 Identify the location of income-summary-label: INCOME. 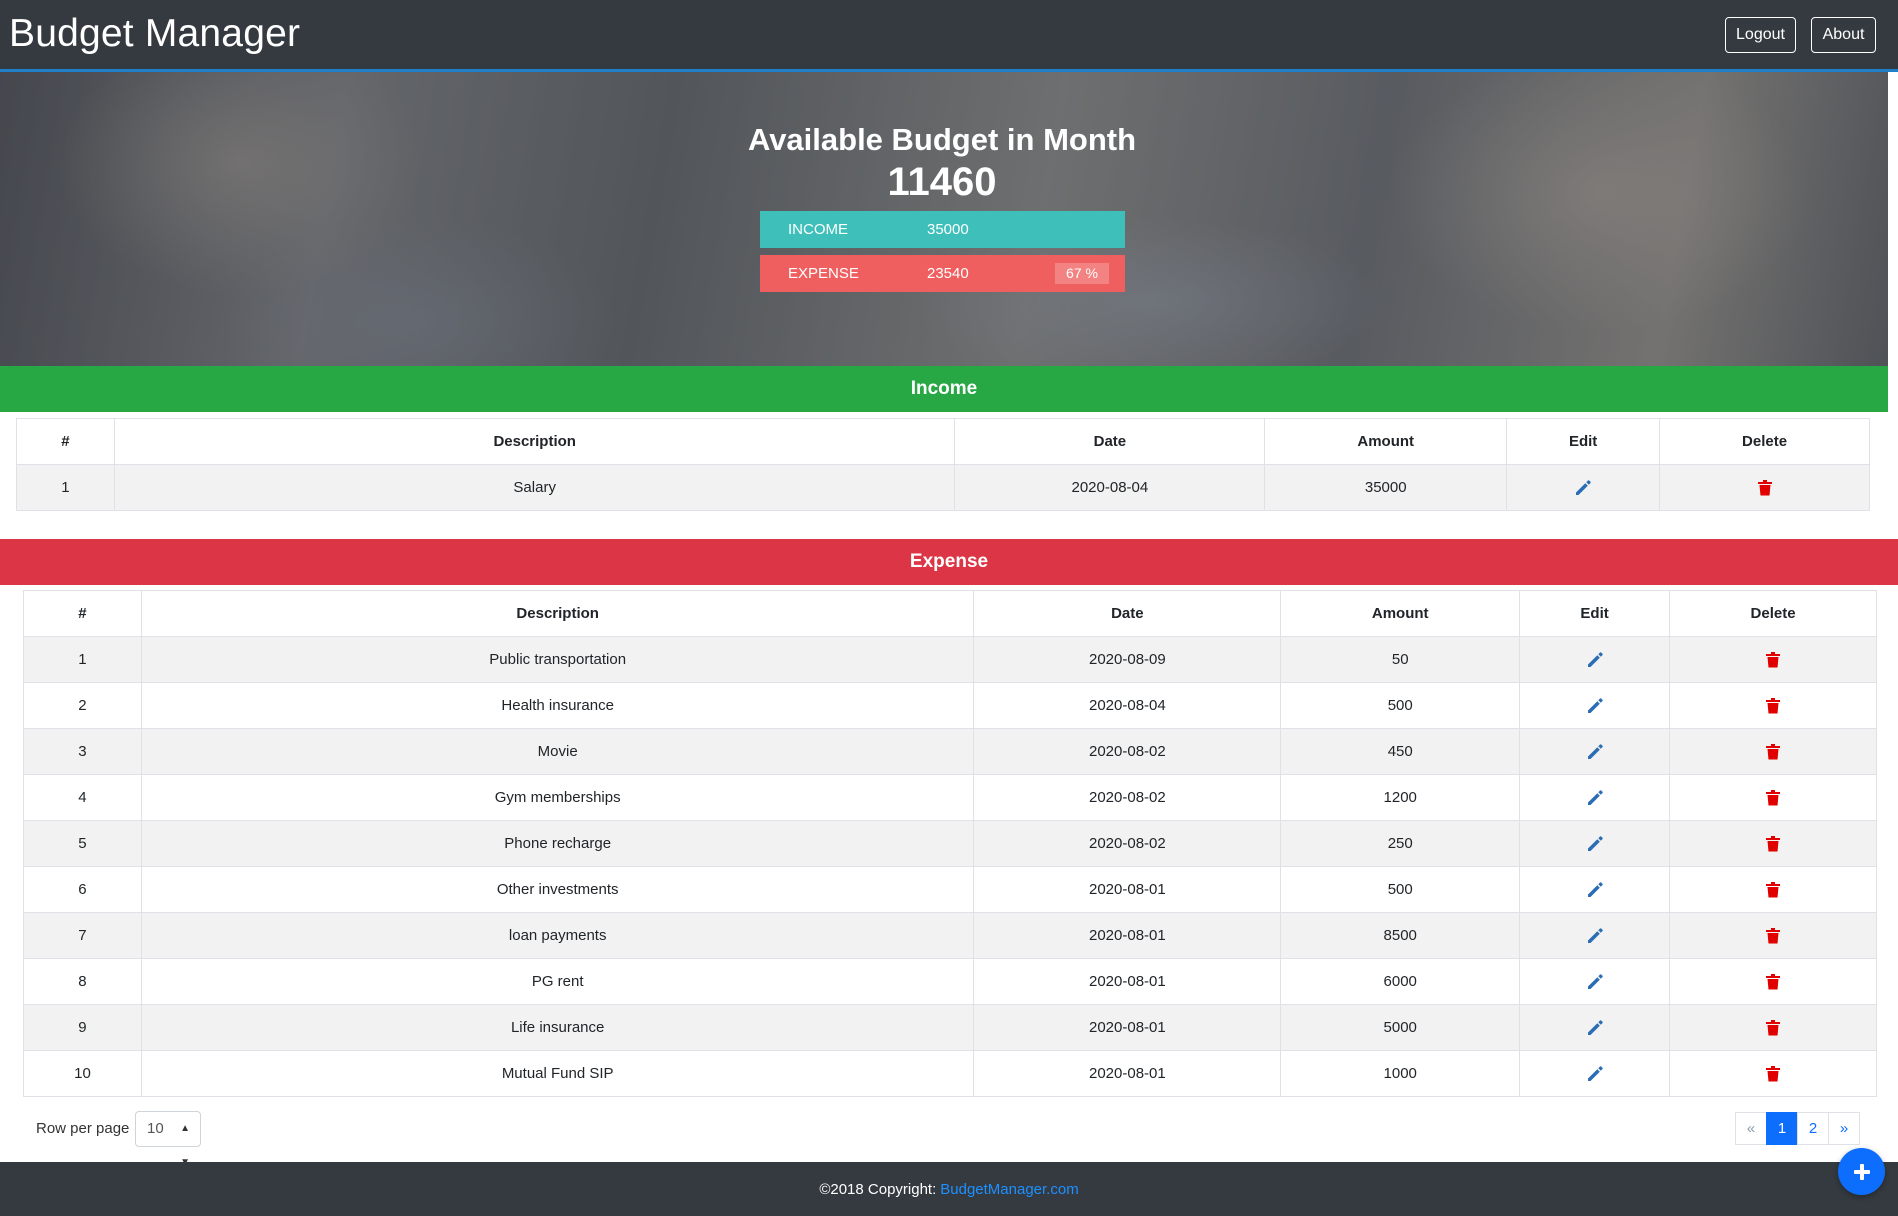
(818, 229).